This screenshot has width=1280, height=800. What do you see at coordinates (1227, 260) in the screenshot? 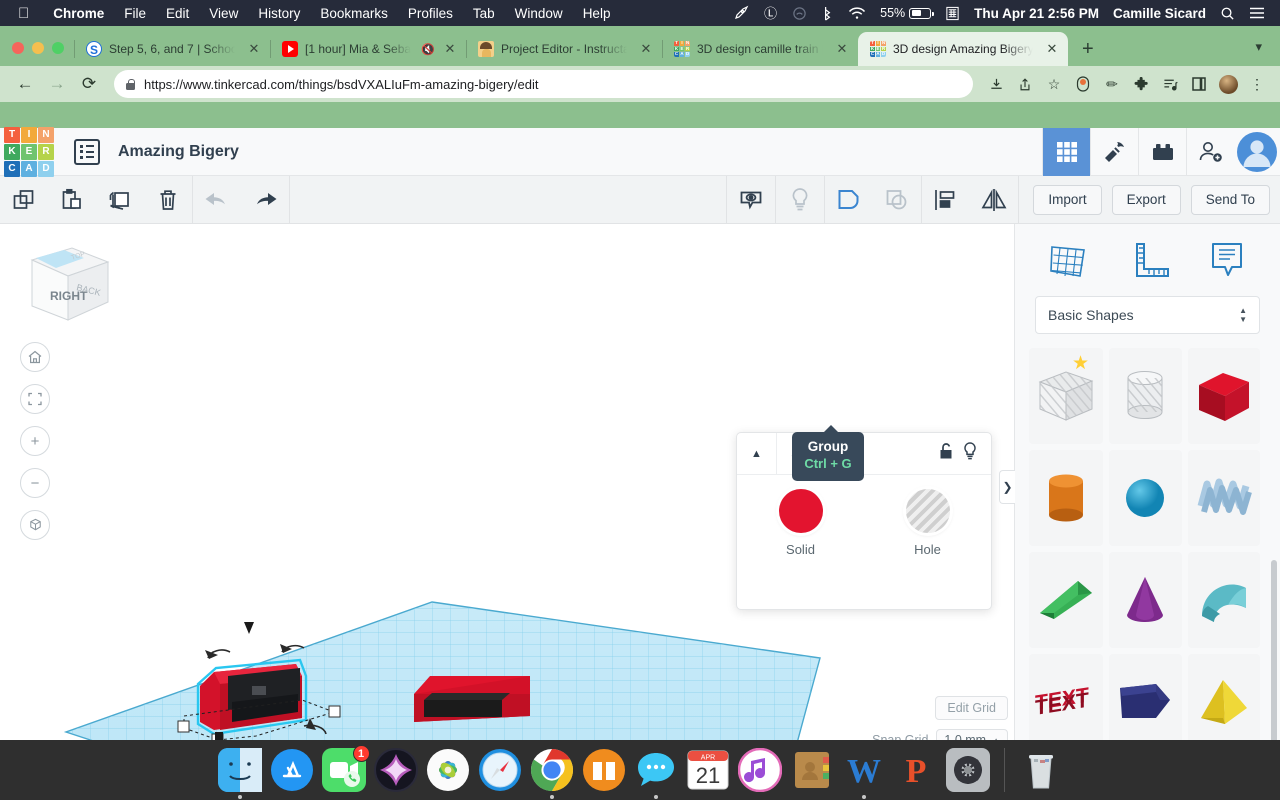
I see `note-icon` at bounding box center [1227, 260].